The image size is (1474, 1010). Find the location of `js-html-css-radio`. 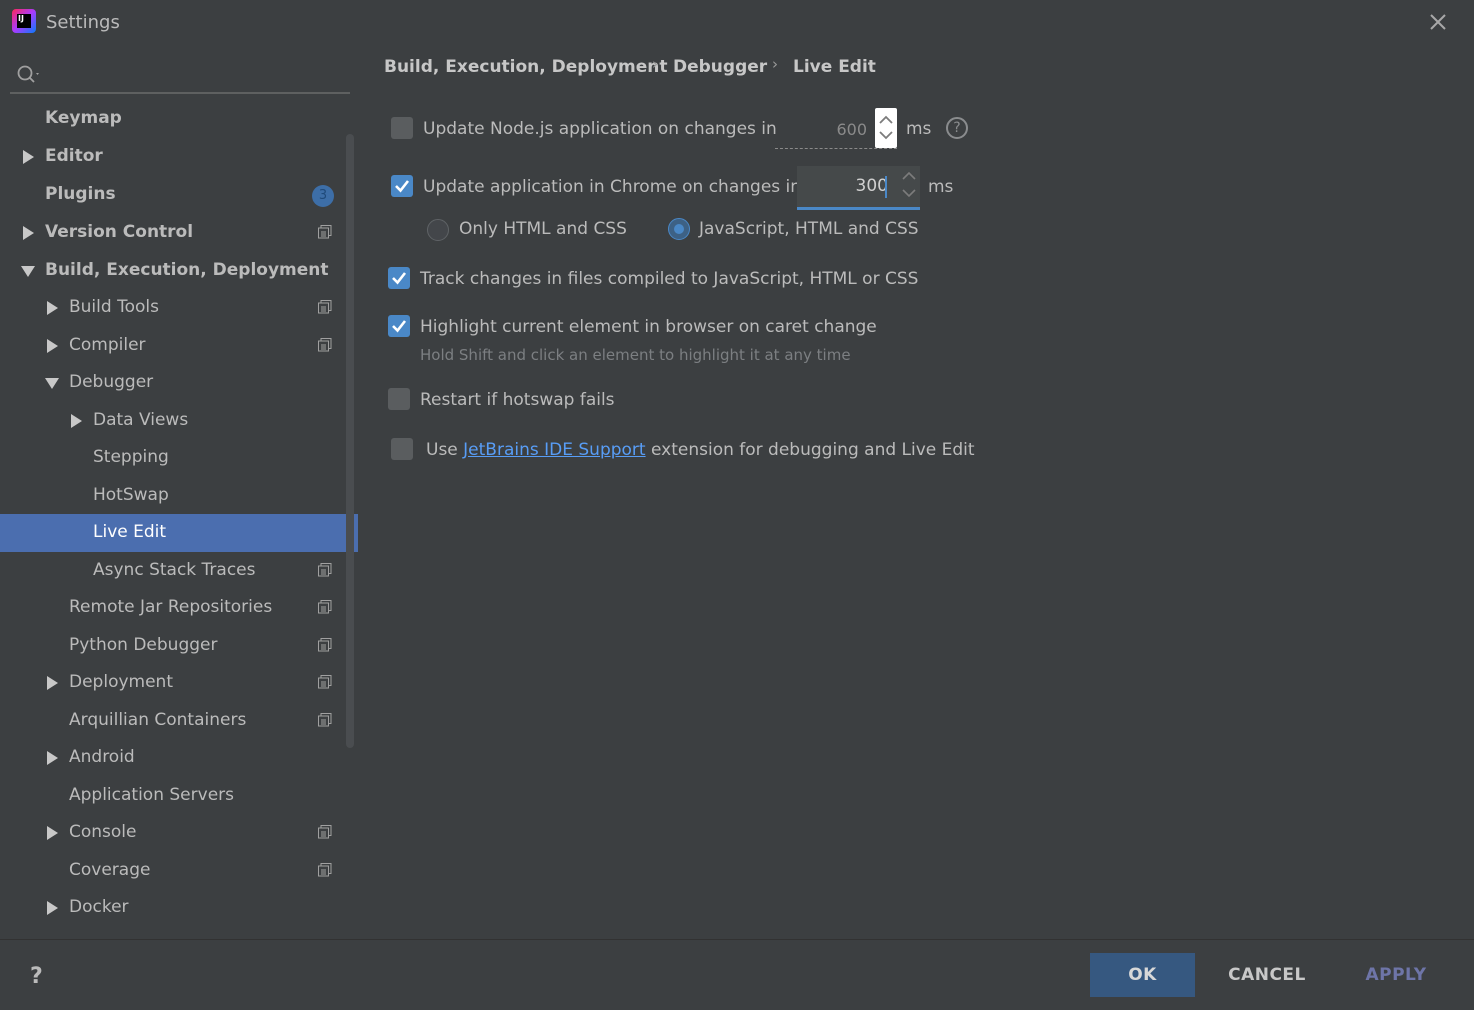

js-html-css-radio is located at coordinates (679, 229).